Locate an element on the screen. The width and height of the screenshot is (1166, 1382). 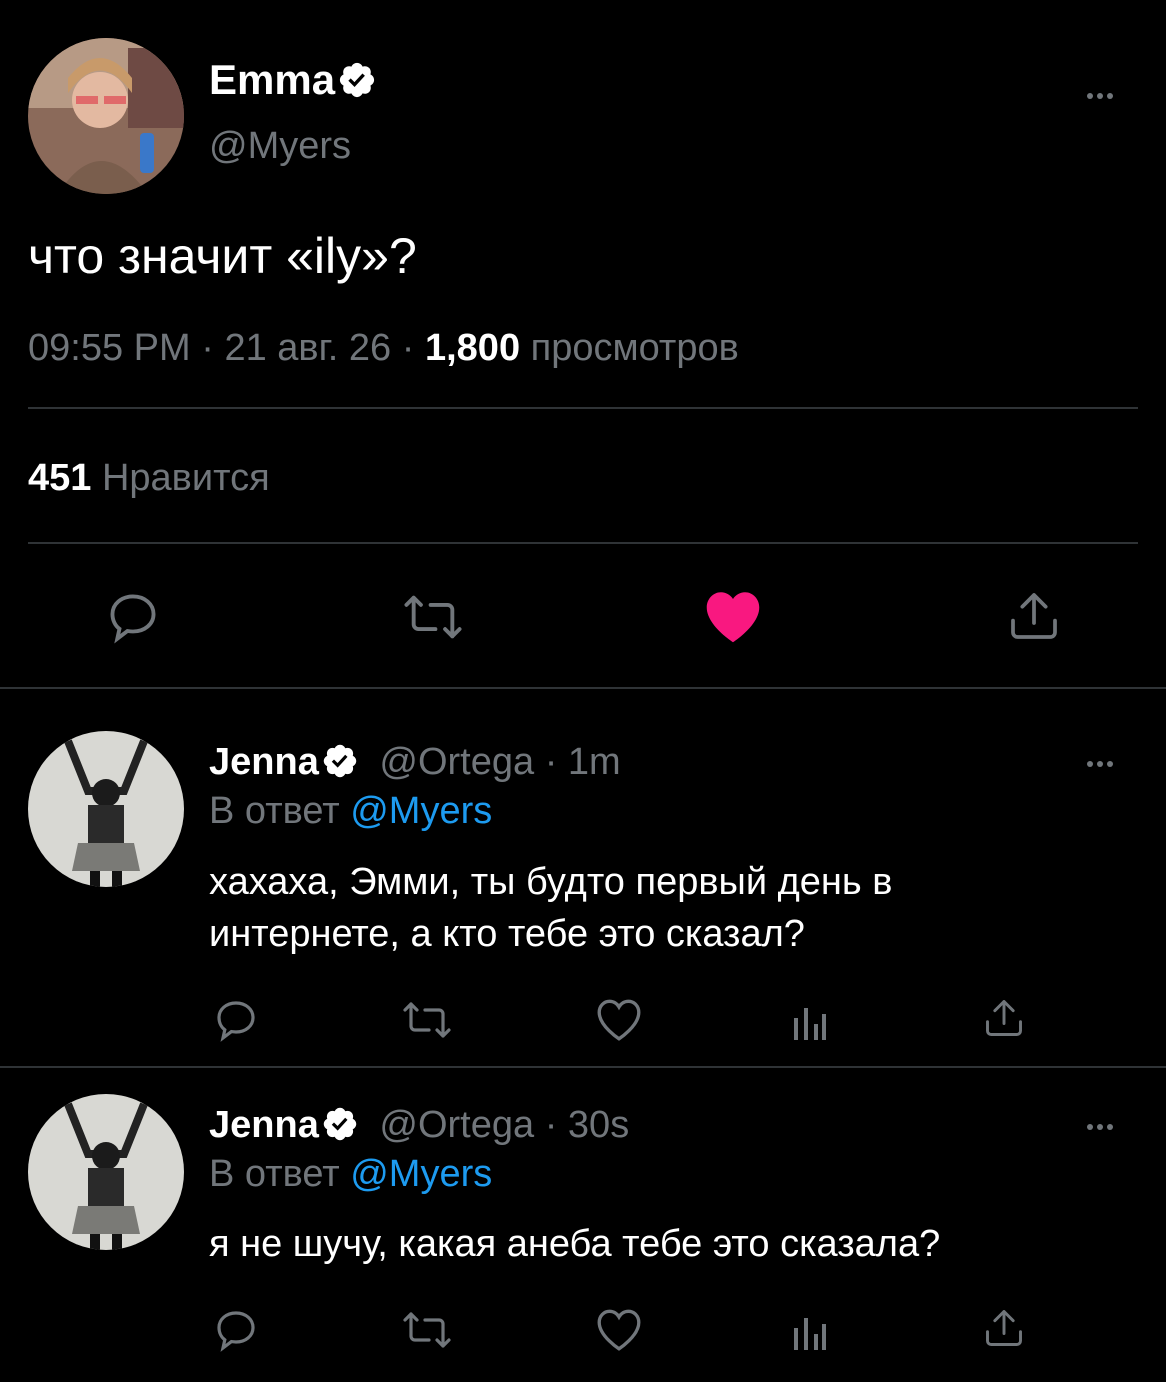
reply-text-line: я не шучу, какая анеба тебе это сказала? is located at coordinates (575, 1244).